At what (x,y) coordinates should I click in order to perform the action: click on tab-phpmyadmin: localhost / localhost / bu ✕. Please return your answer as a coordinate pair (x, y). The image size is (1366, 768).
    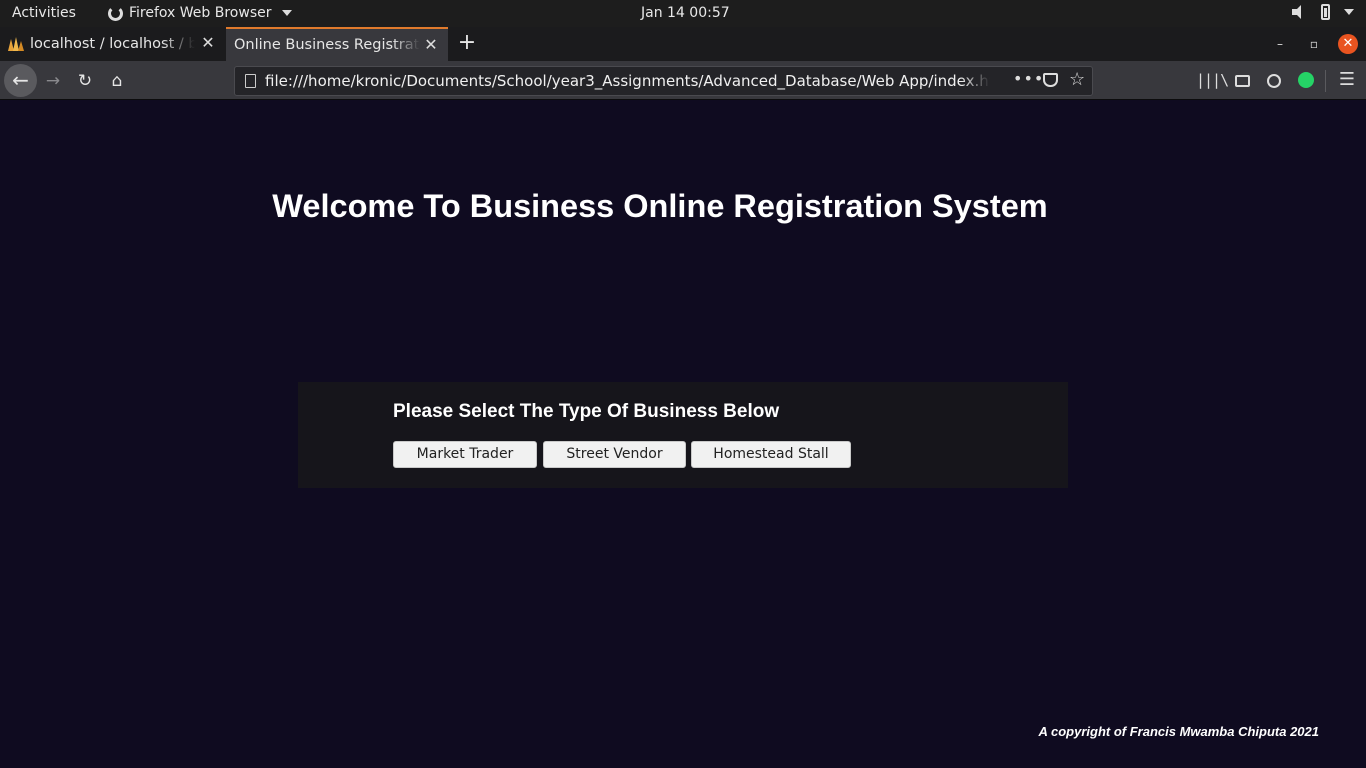
    Looking at the image, I should click on (112, 44).